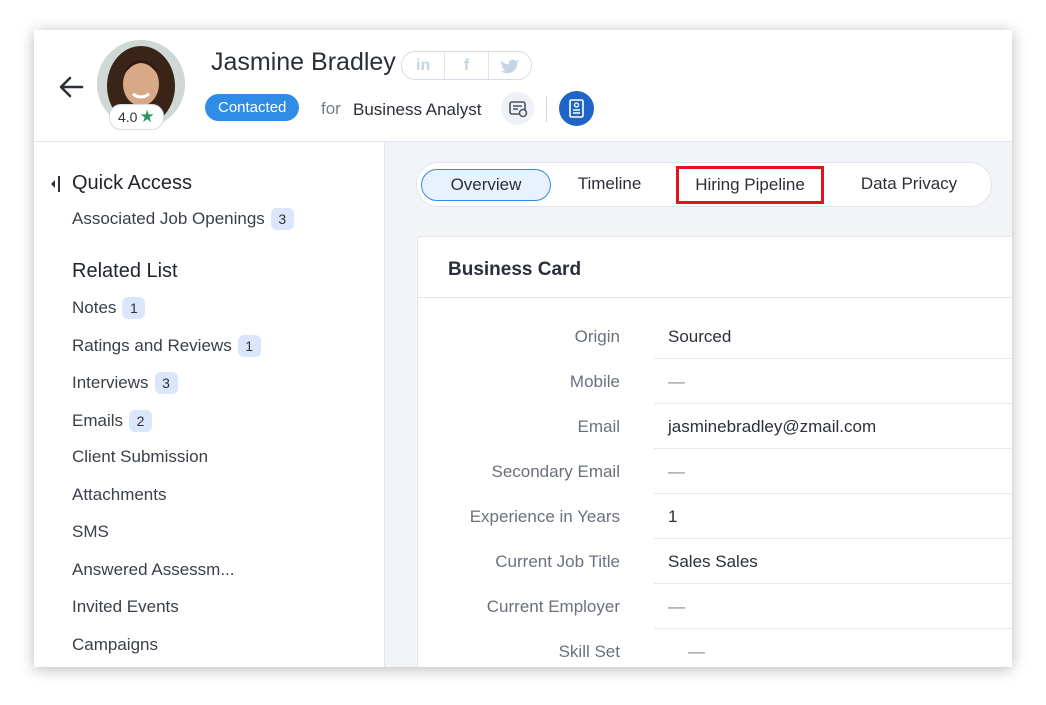 The image size is (1046, 705). I want to click on sidebar-item-label: Emails, so click(98, 420).